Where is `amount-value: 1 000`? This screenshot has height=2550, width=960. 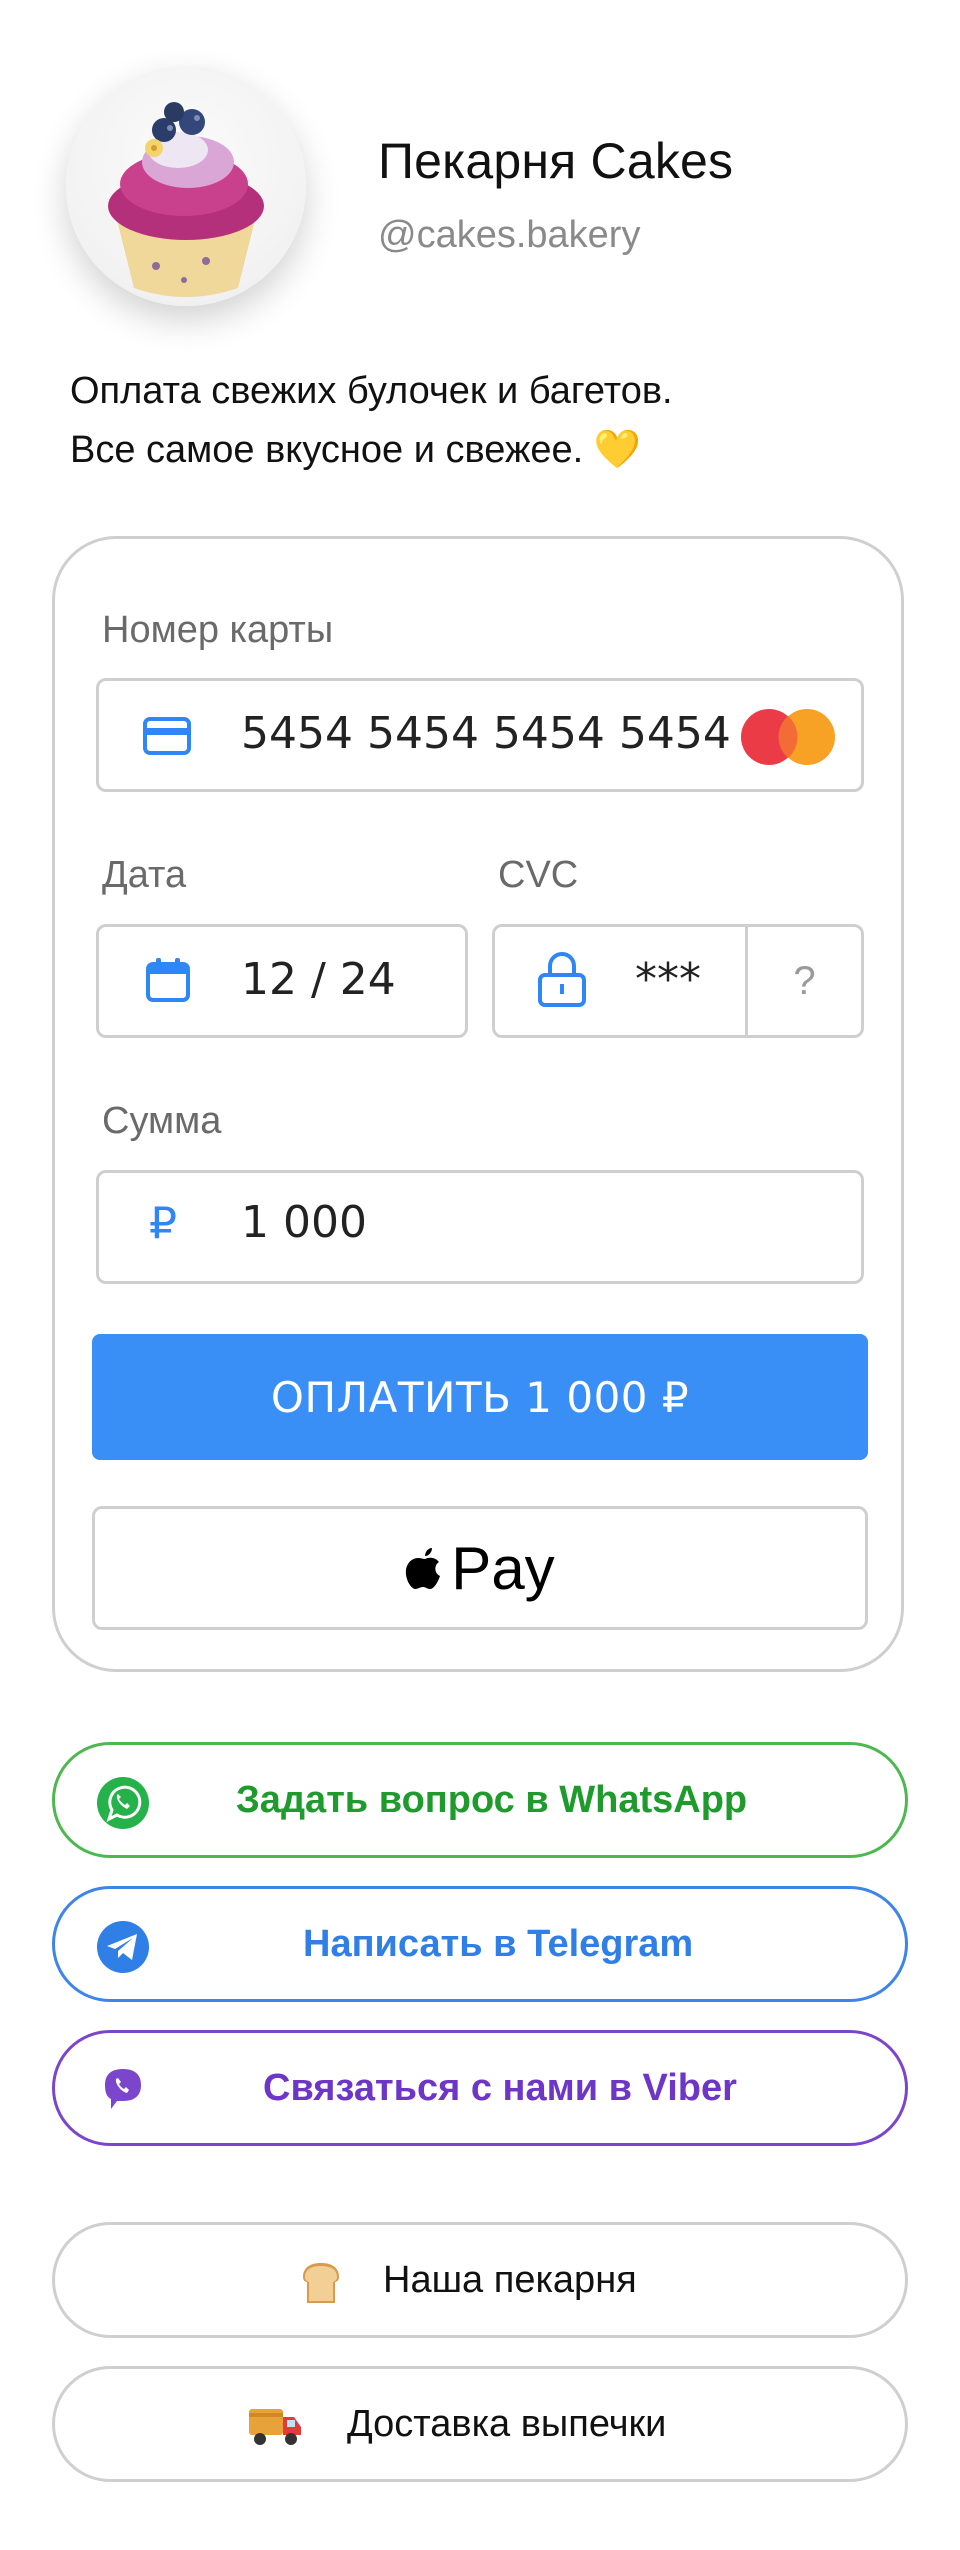 amount-value: 1 000 is located at coordinates (304, 1222).